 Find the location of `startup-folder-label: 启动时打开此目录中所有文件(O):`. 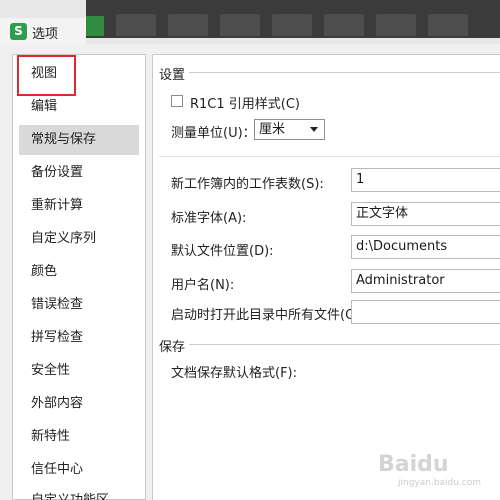

startup-folder-label: 启动时打开此目录中所有文件(O): is located at coordinates (268, 315).